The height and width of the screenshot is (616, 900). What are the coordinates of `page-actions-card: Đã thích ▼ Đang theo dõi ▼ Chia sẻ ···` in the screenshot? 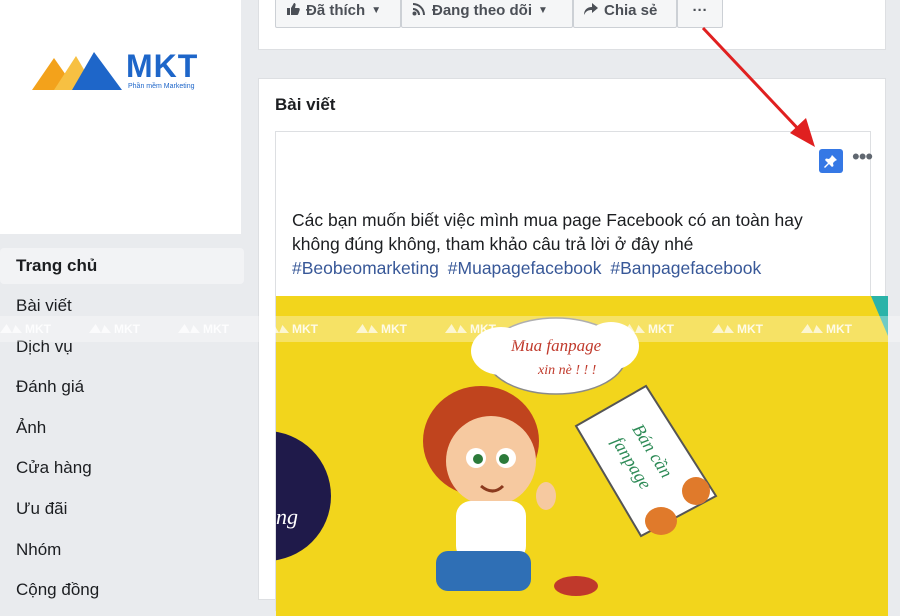 It's located at (572, 25).